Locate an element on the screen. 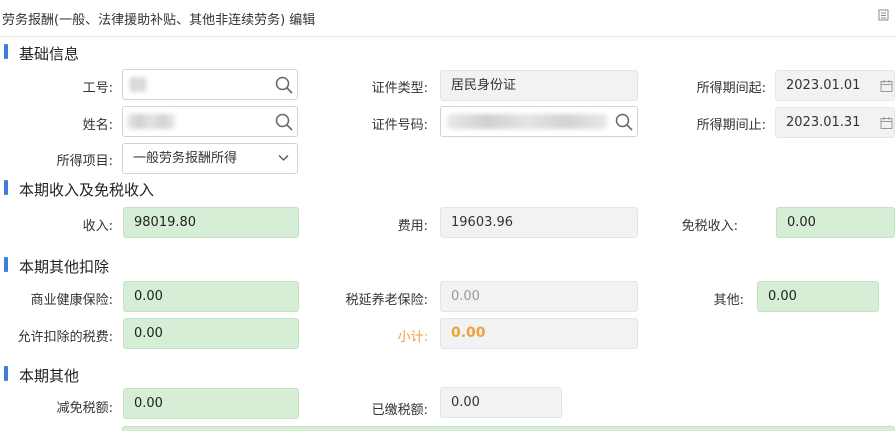  window-title: 劳务报酬(一般、法律援助补贴、其他非连续劳务) 编辑 is located at coordinates (159, 20).